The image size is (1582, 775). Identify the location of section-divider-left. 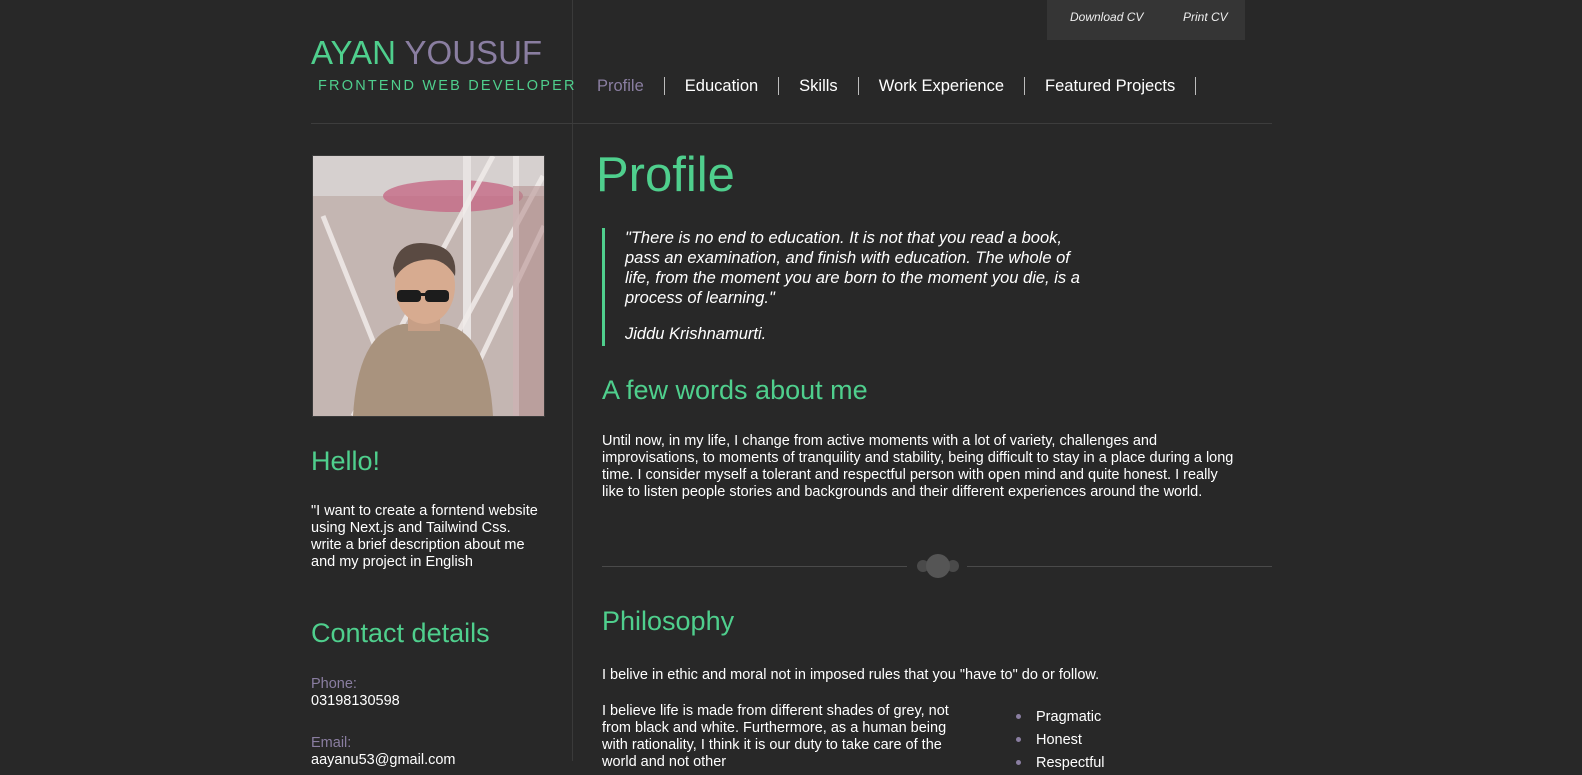
(754, 566).